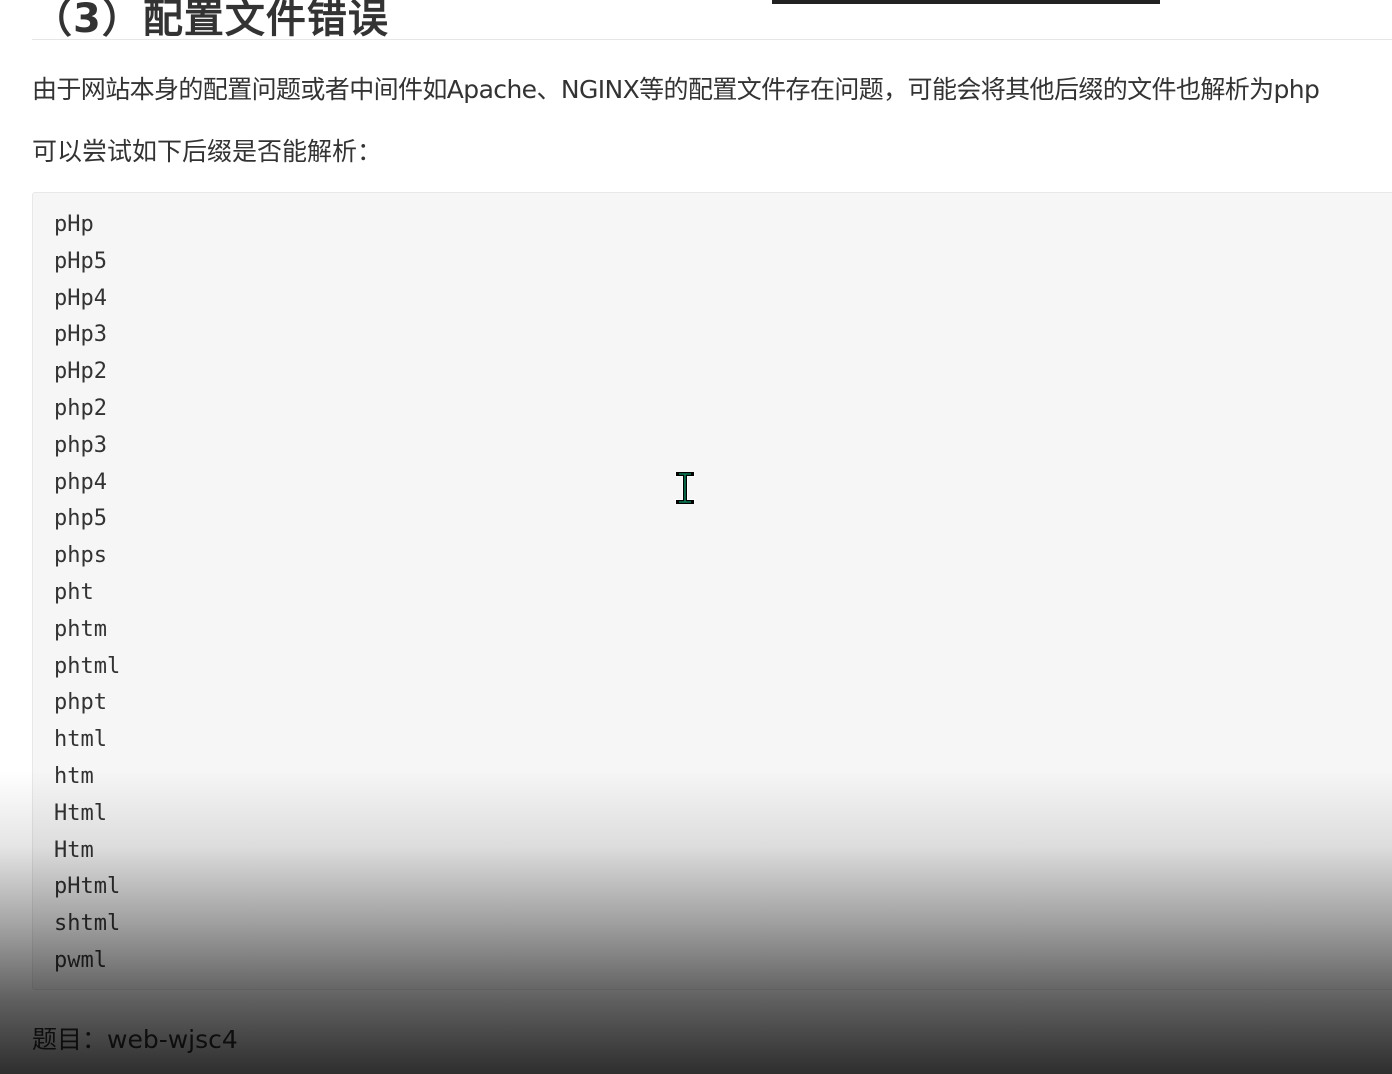  I want to click on code-line: Html, so click(80, 813).